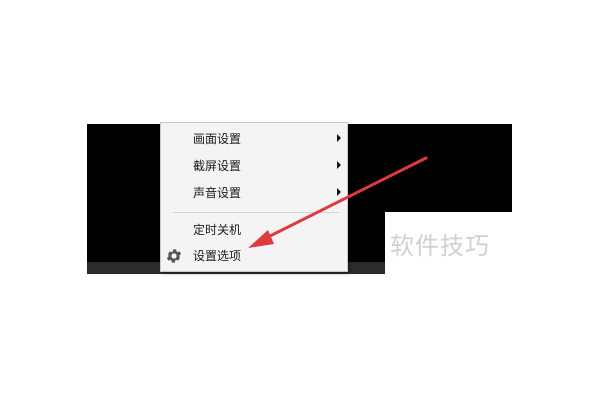  Describe the element at coordinates (254, 256) in the screenshot. I see `menu-item-settings-options: 设置选项` at that location.